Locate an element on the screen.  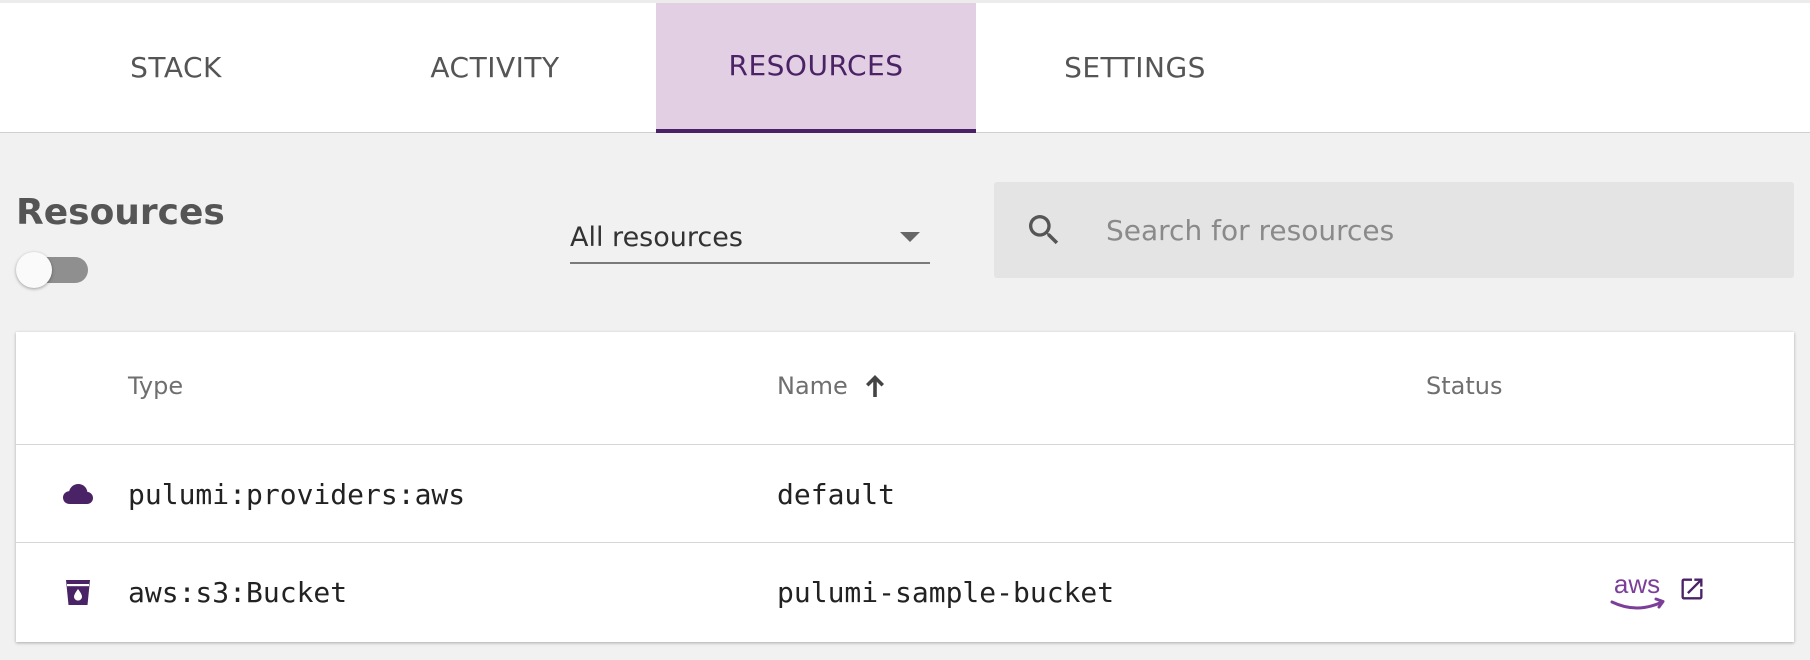
search-input is located at coordinates (1436, 230).